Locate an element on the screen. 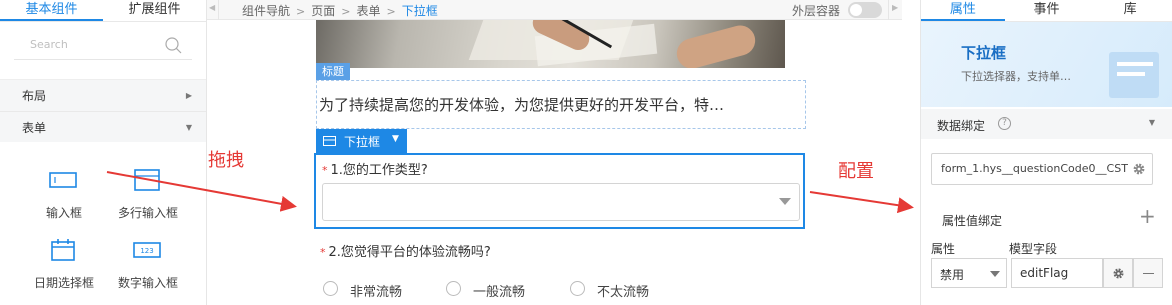  category-form: 表单 ▼ is located at coordinates (103, 126).